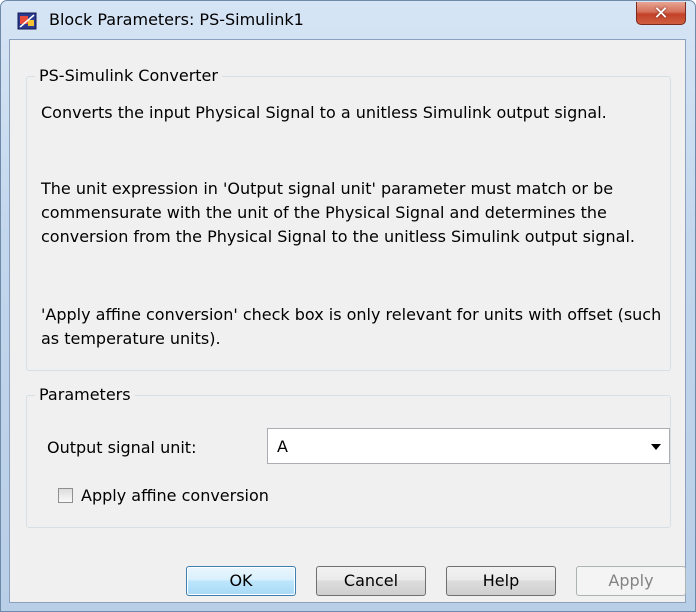 Image resolution: width=696 pixels, height=612 pixels. What do you see at coordinates (128, 75) in the screenshot?
I see `description-group-title: PS-Simulink Converter` at bounding box center [128, 75].